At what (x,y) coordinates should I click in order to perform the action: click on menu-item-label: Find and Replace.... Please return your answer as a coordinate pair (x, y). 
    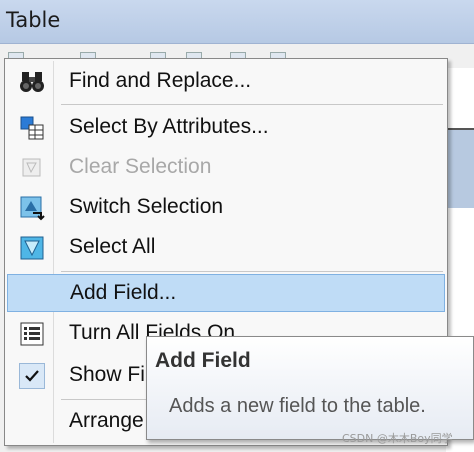
    Looking at the image, I should click on (160, 80).